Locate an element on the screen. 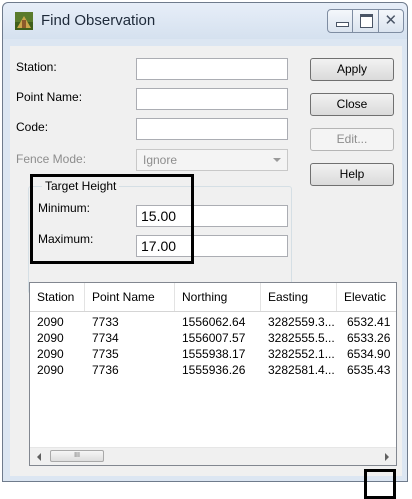 This screenshot has width=412, height=499. column-header-point-name: Point Name is located at coordinates (130, 297).